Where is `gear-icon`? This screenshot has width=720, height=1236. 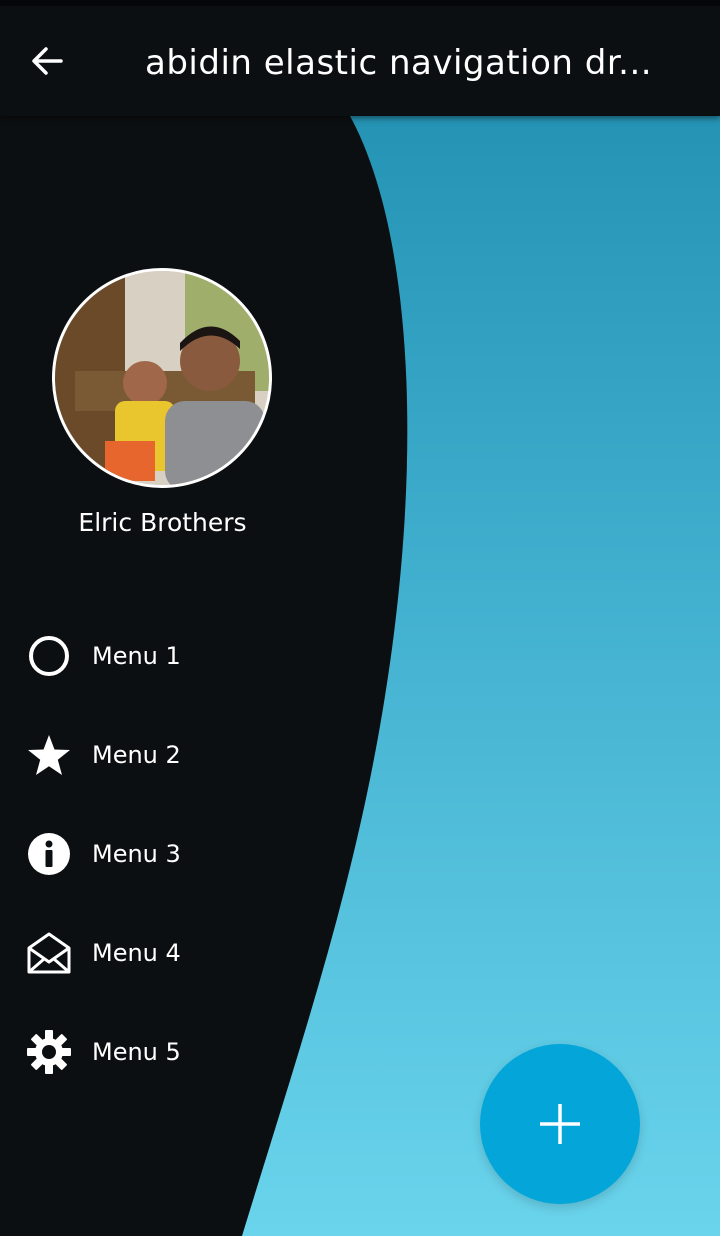
gear-icon is located at coordinates (49, 1052).